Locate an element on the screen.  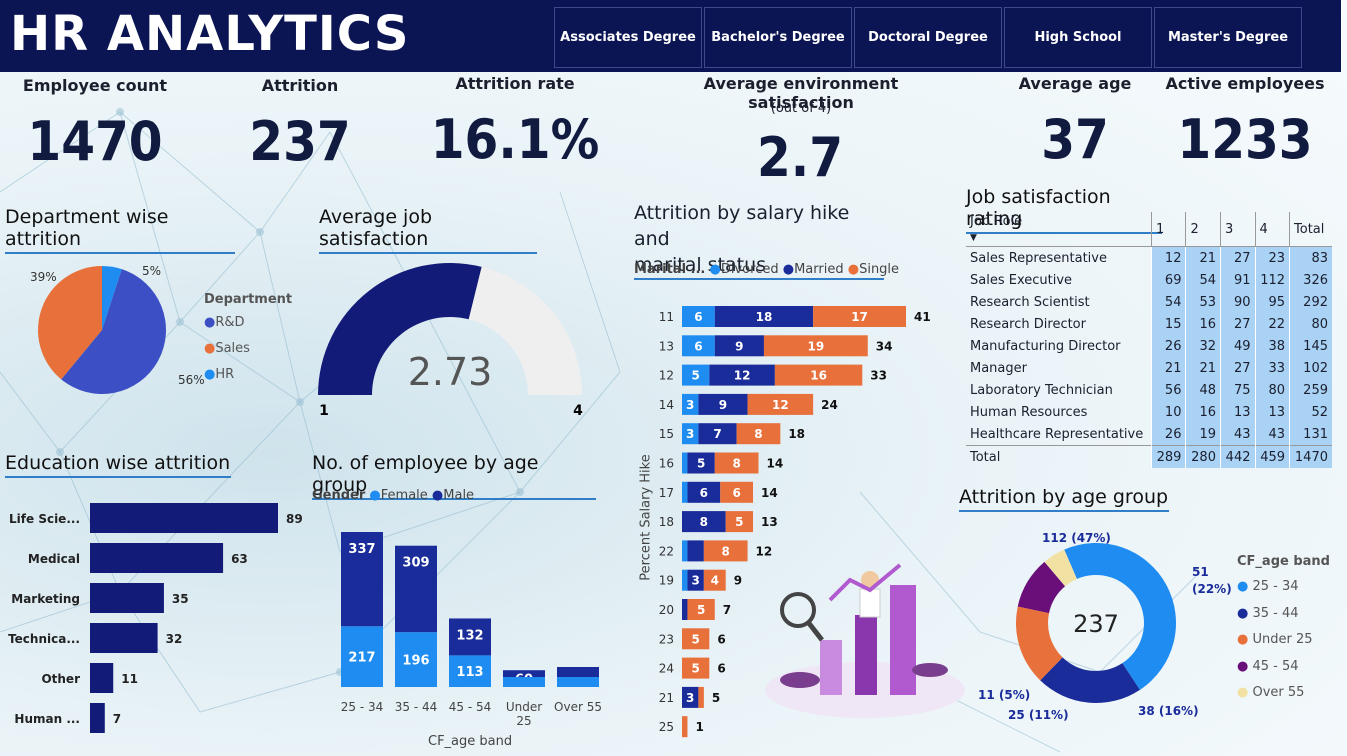
table-cell-value: 38 is located at coordinates (1272, 346).